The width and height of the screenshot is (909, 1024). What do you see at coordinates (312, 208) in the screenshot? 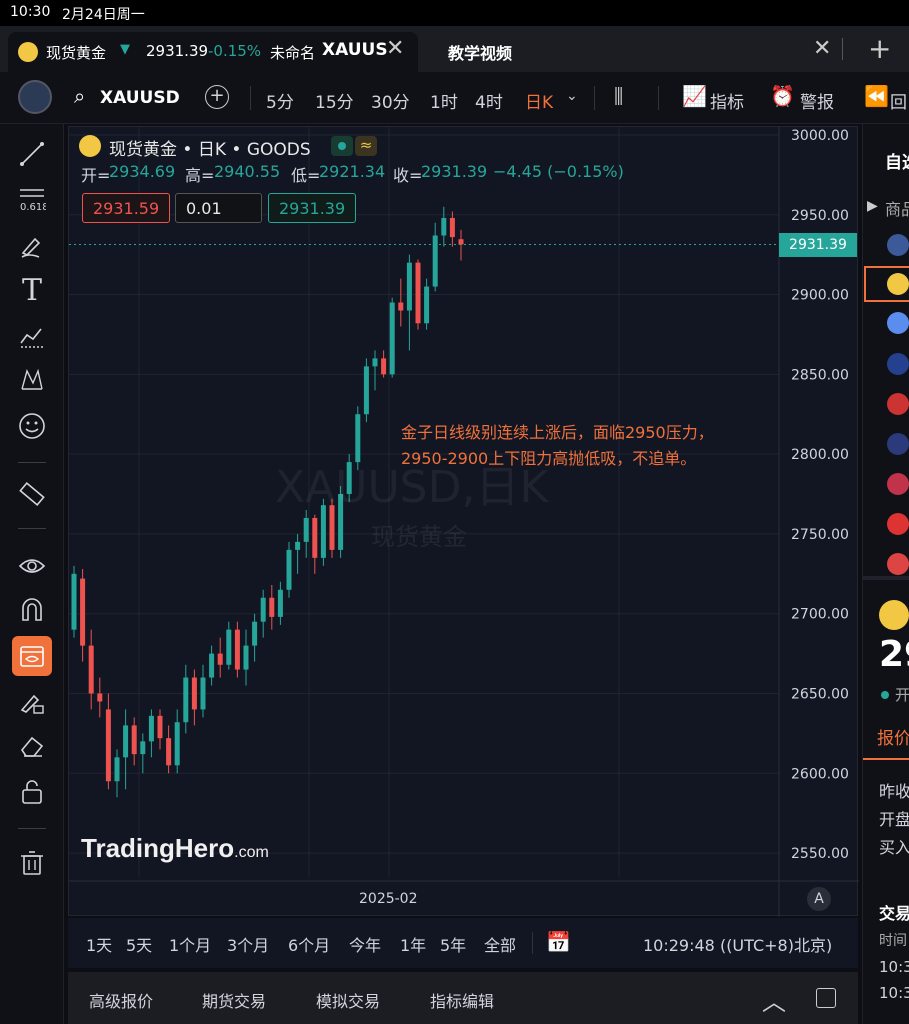
I see `buy-price-box: 2931.39` at bounding box center [312, 208].